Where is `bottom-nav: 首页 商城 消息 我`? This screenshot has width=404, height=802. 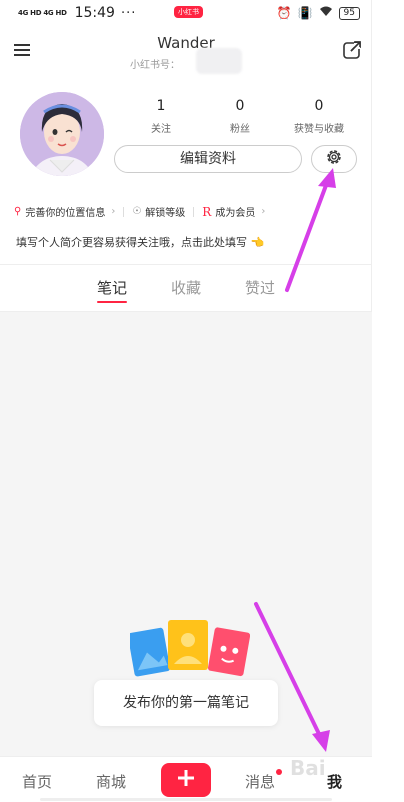 bottom-nav: 首页 商城 消息 我 is located at coordinates (186, 779).